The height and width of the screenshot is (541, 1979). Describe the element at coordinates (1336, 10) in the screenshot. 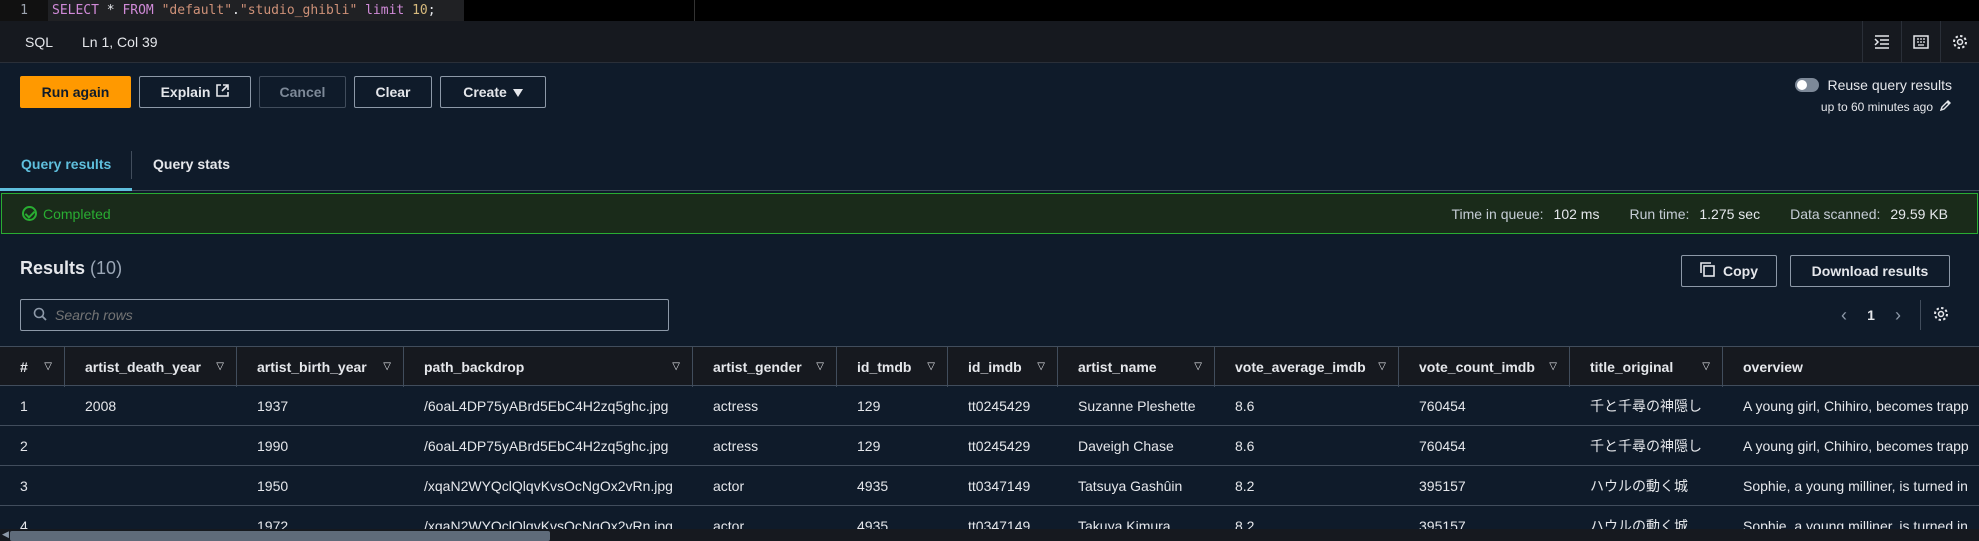

I see `editor-empty-area` at that location.